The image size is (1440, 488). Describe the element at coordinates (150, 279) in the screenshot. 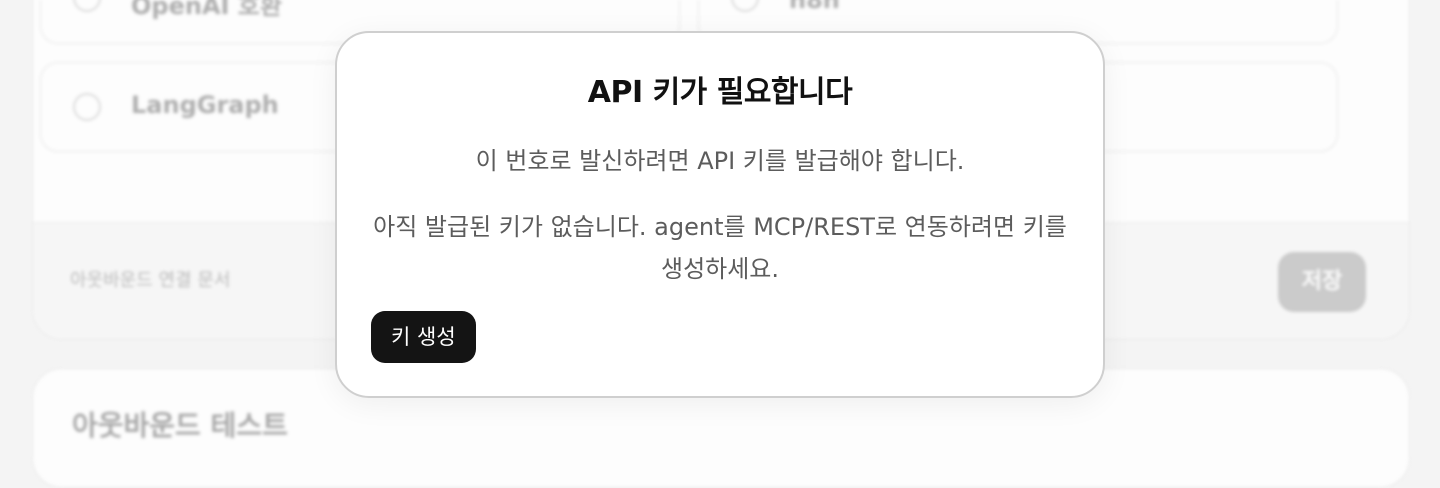

I see `outbound-docs-link: 아웃바운드 연결 문서` at that location.